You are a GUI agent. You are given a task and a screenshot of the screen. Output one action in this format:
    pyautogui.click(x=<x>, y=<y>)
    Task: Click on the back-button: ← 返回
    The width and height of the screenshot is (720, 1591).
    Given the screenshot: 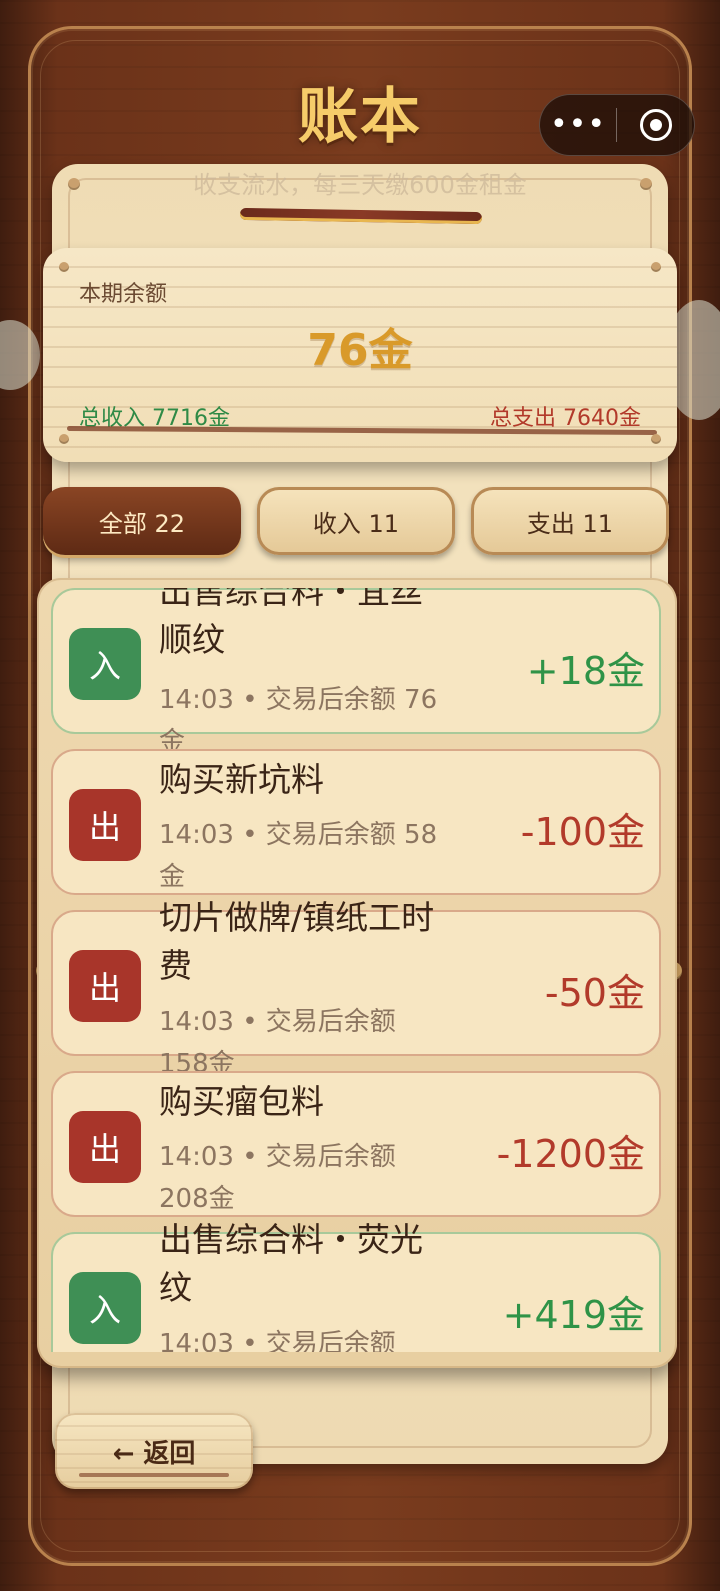 What is the action you would take?
    pyautogui.click(x=154, y=1451)
    